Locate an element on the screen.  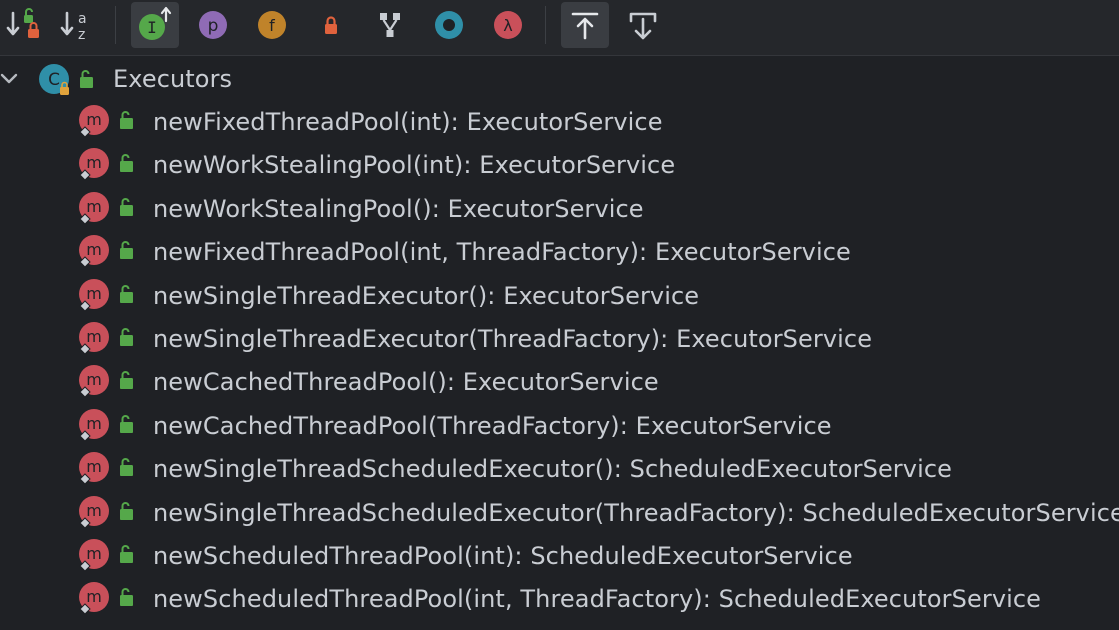
sort-visibility-icon is located at coordinates (22, 23).